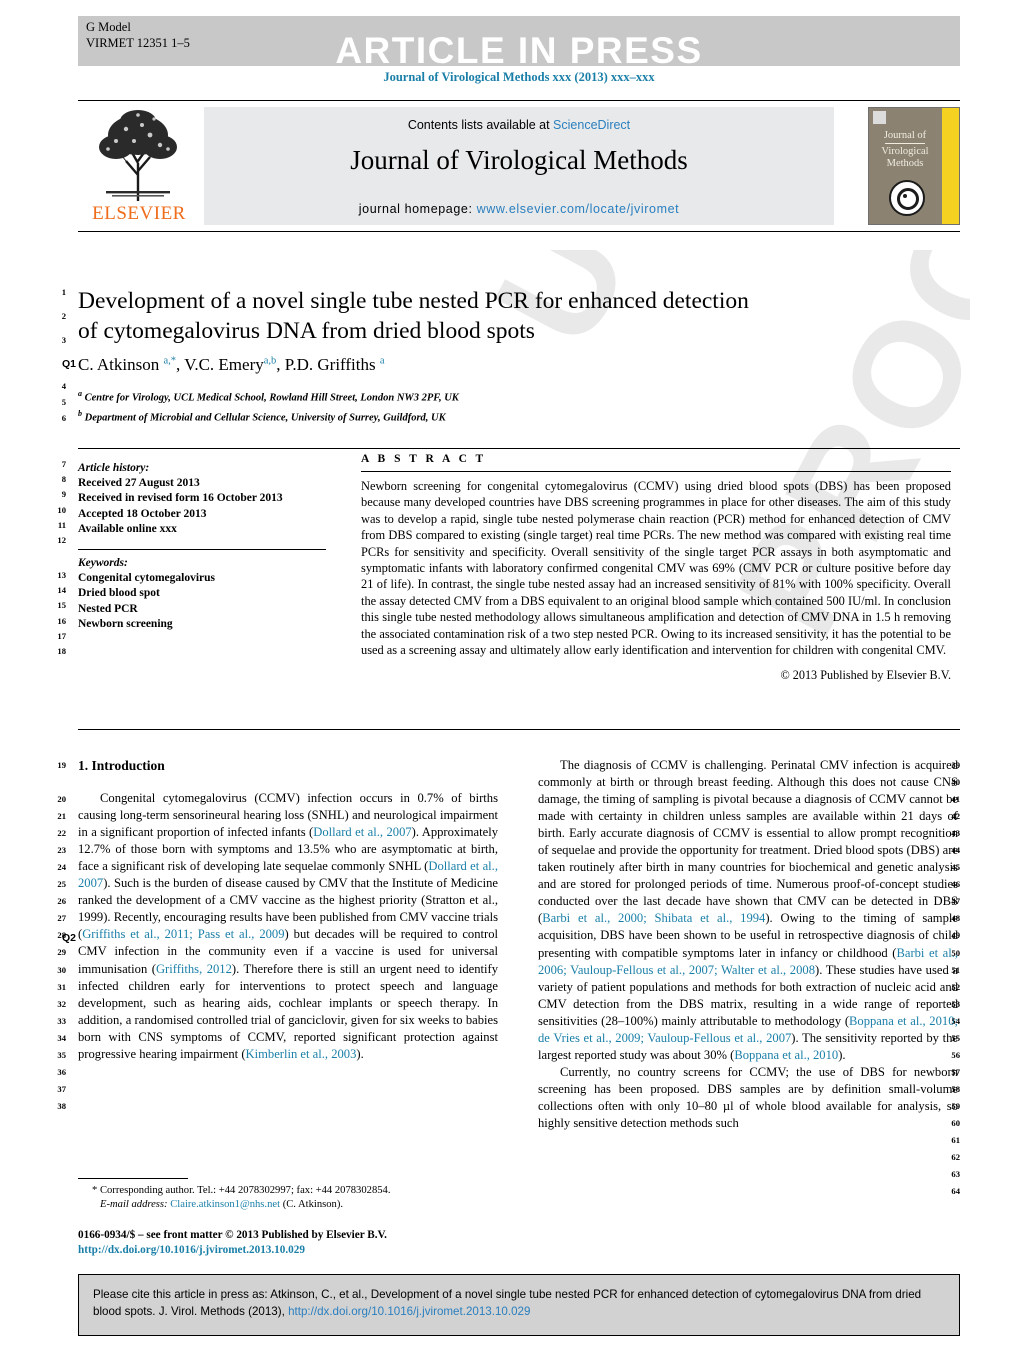  Describe the element at coordinates (63, 464) in the screenshot. I see `line-number: 7` at that location.